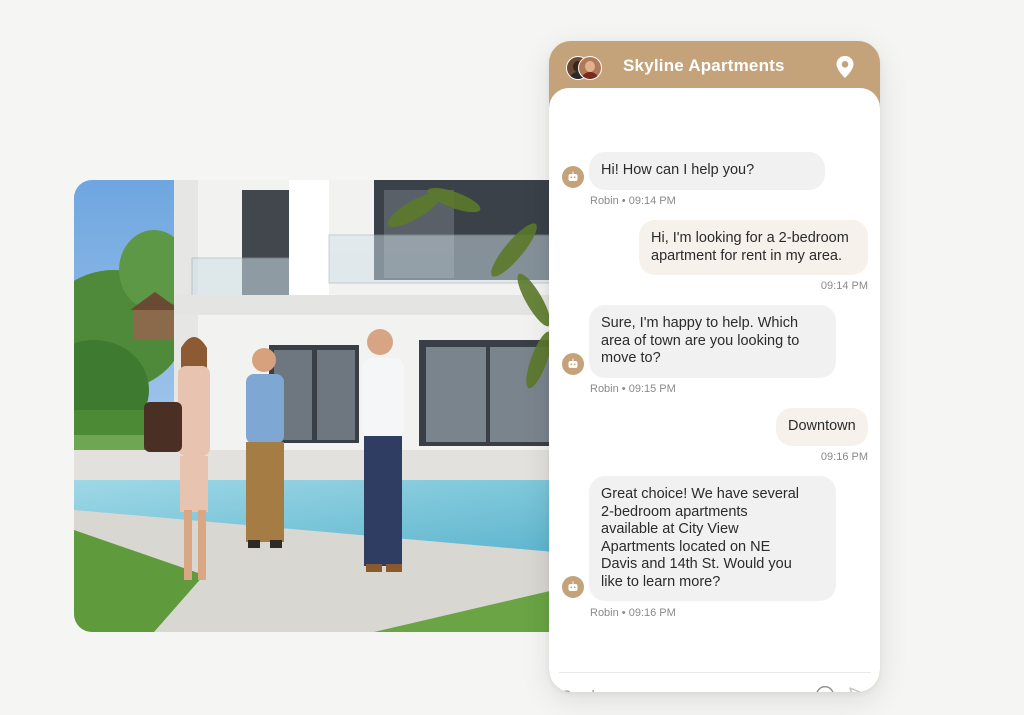 This screenshot has height=715, width=1024. I want to click on message-text-line: area of town are you looking to, so click(700, 340).